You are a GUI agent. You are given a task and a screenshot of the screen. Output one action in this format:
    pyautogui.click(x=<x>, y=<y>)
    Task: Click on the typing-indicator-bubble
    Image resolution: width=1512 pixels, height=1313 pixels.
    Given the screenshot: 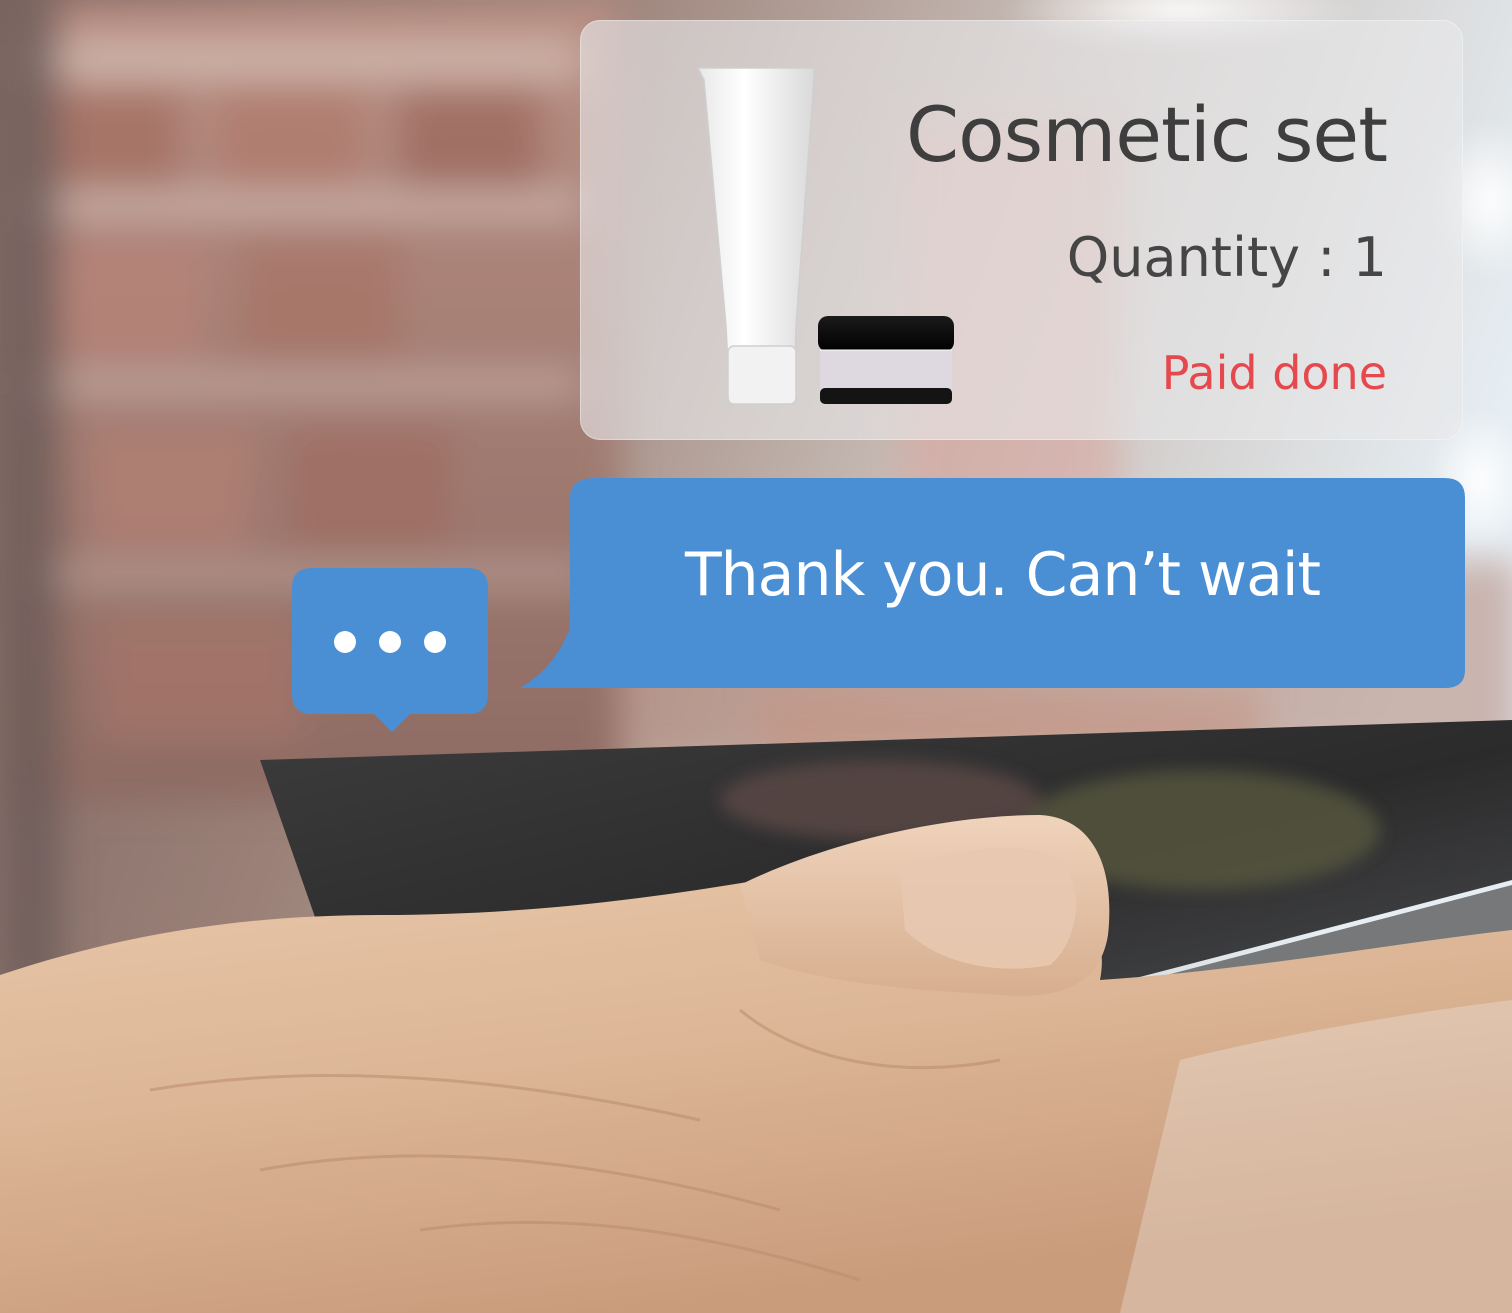 What is the action you would take?
    pyautogui.click(x=390, y=651)
    